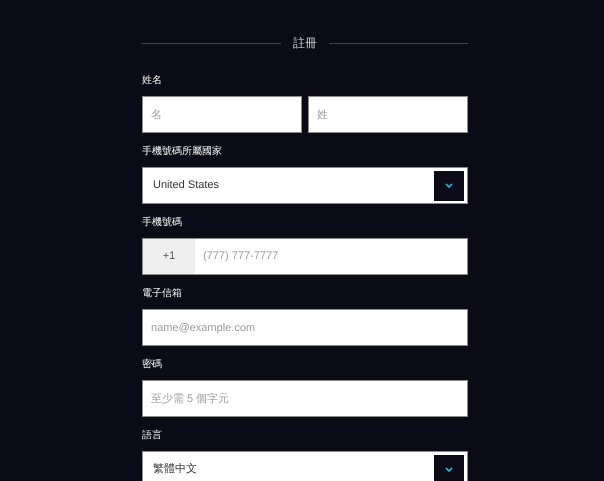 This screenshot has width=604, height=481. Describe the element at coordinates (305, 327) in the screenshot. I see `text-field: name@example.com` at that location.